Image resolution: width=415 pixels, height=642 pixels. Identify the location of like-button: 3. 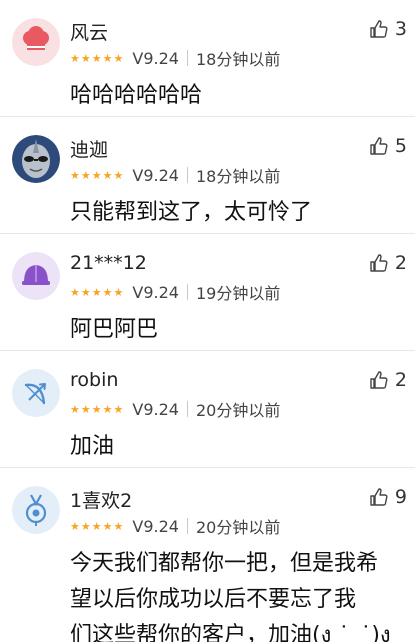
(388, 29).